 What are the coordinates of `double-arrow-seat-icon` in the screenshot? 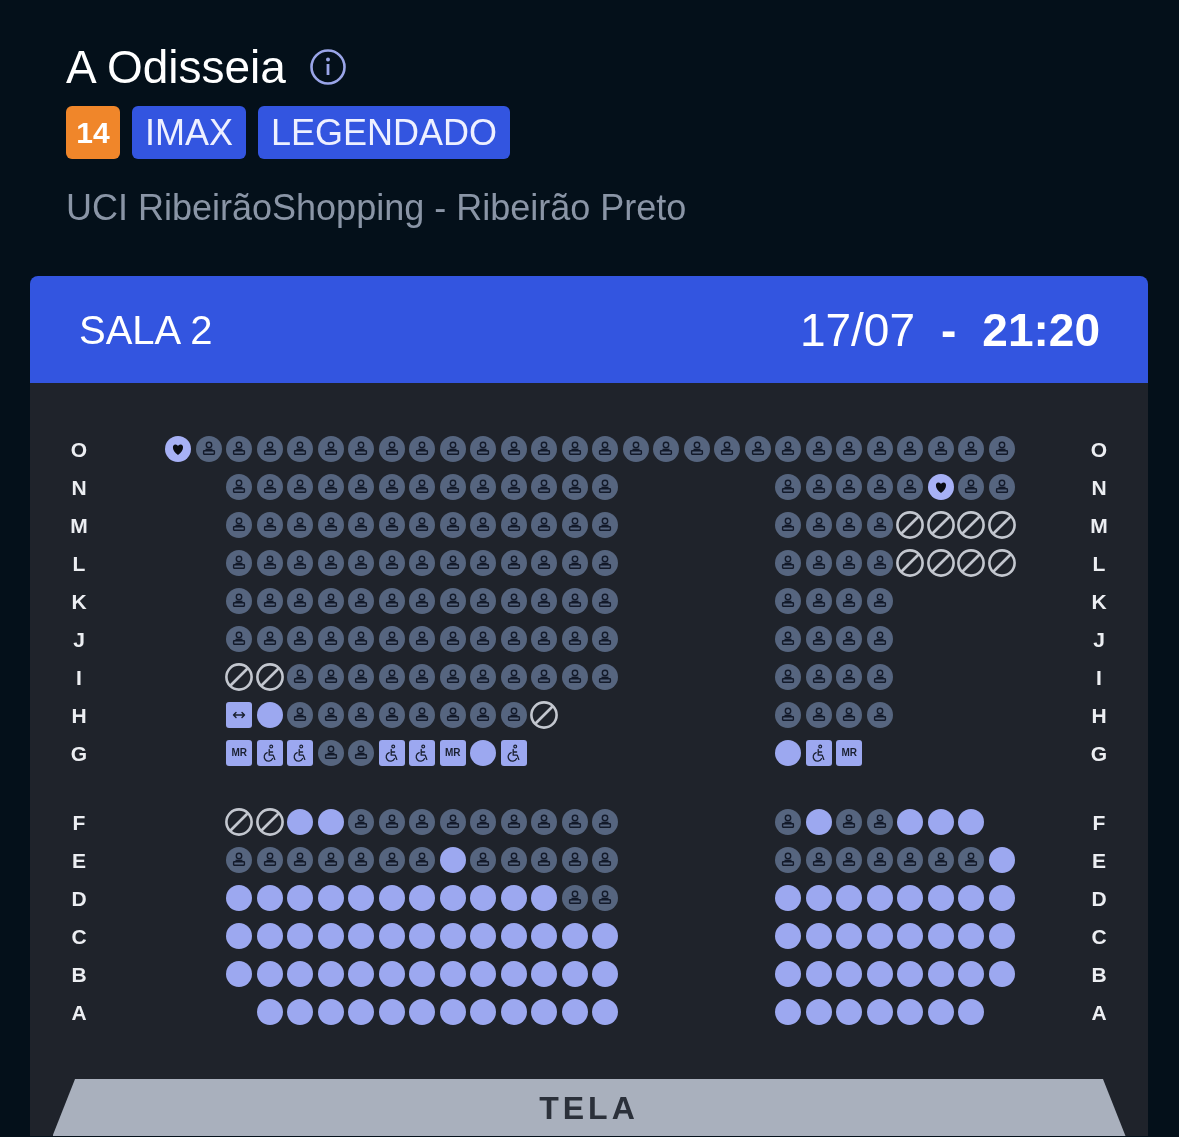 It's located at (239, 715).